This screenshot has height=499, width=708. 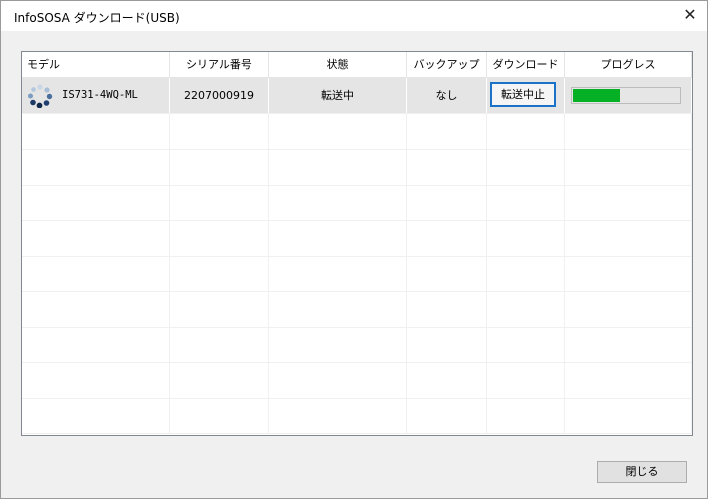 I want to click on stop-transfer-button: 転送中止, so click(x=523, y=94).